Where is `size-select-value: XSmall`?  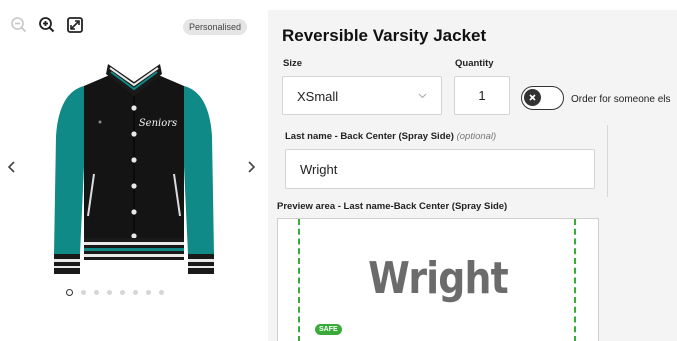 size-select-value: XSmall is located at coordinates (318, 96).